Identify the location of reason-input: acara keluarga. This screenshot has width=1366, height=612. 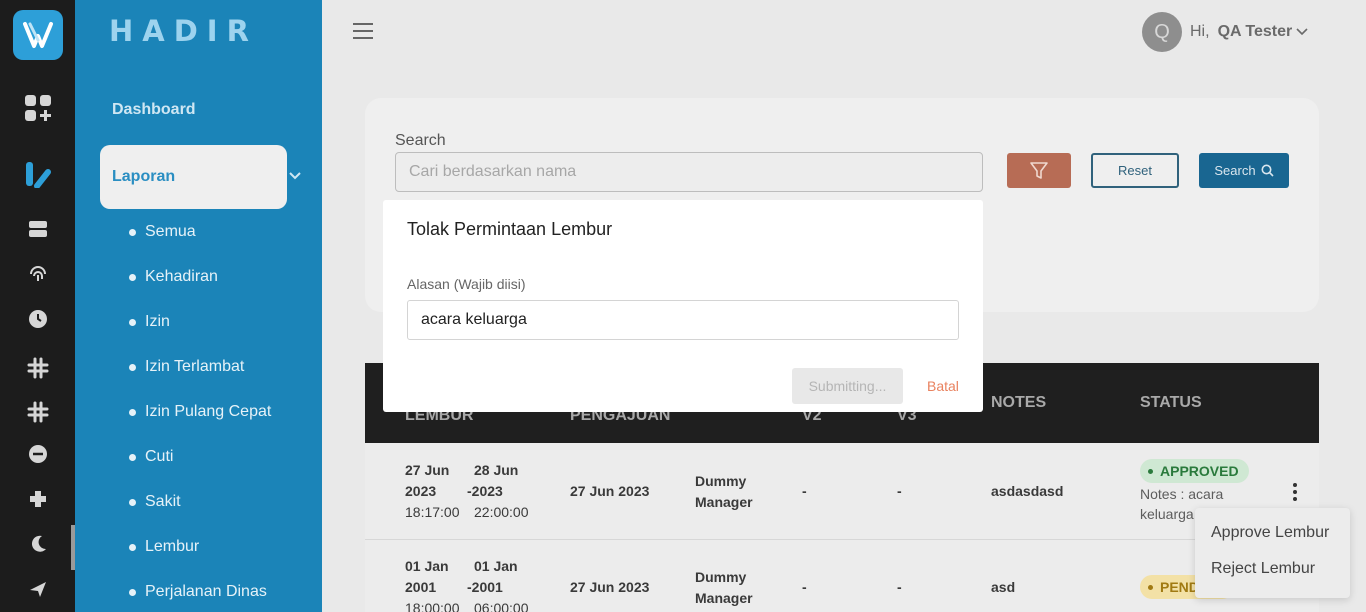
(683, 320).